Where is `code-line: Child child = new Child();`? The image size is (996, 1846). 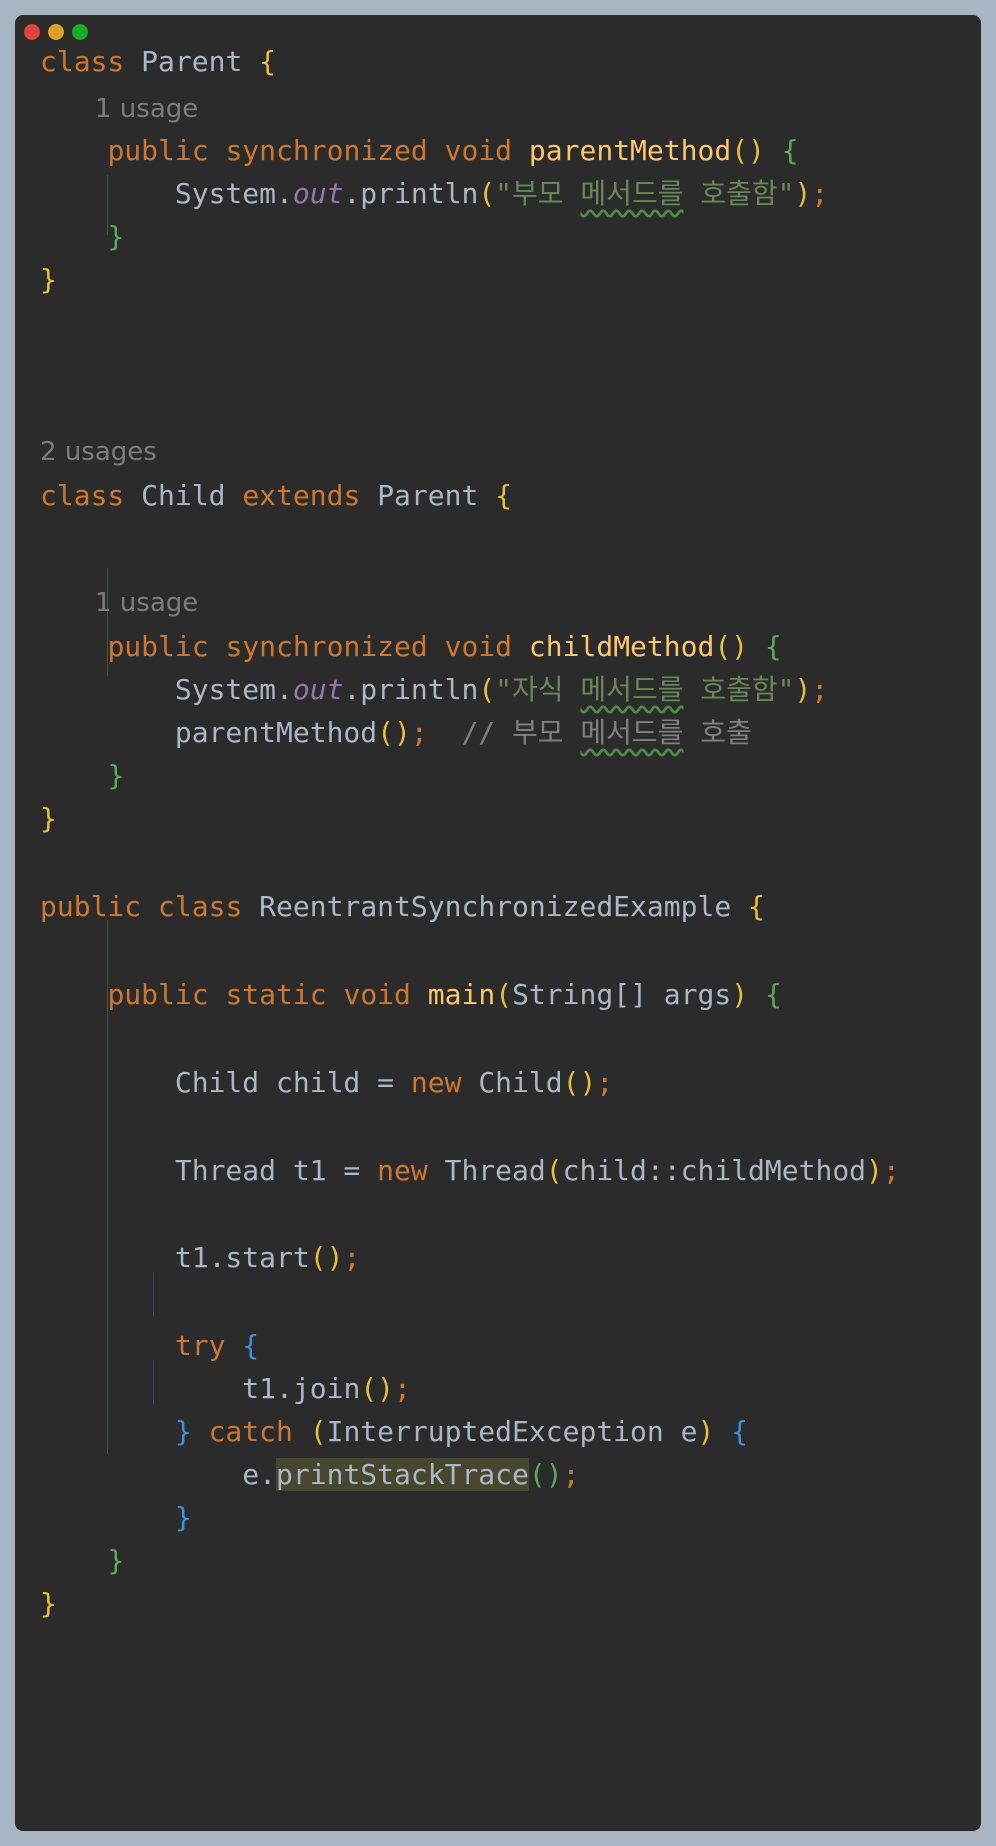 code-line: Child child = new Child(); is located at coordinates (394, 1082).